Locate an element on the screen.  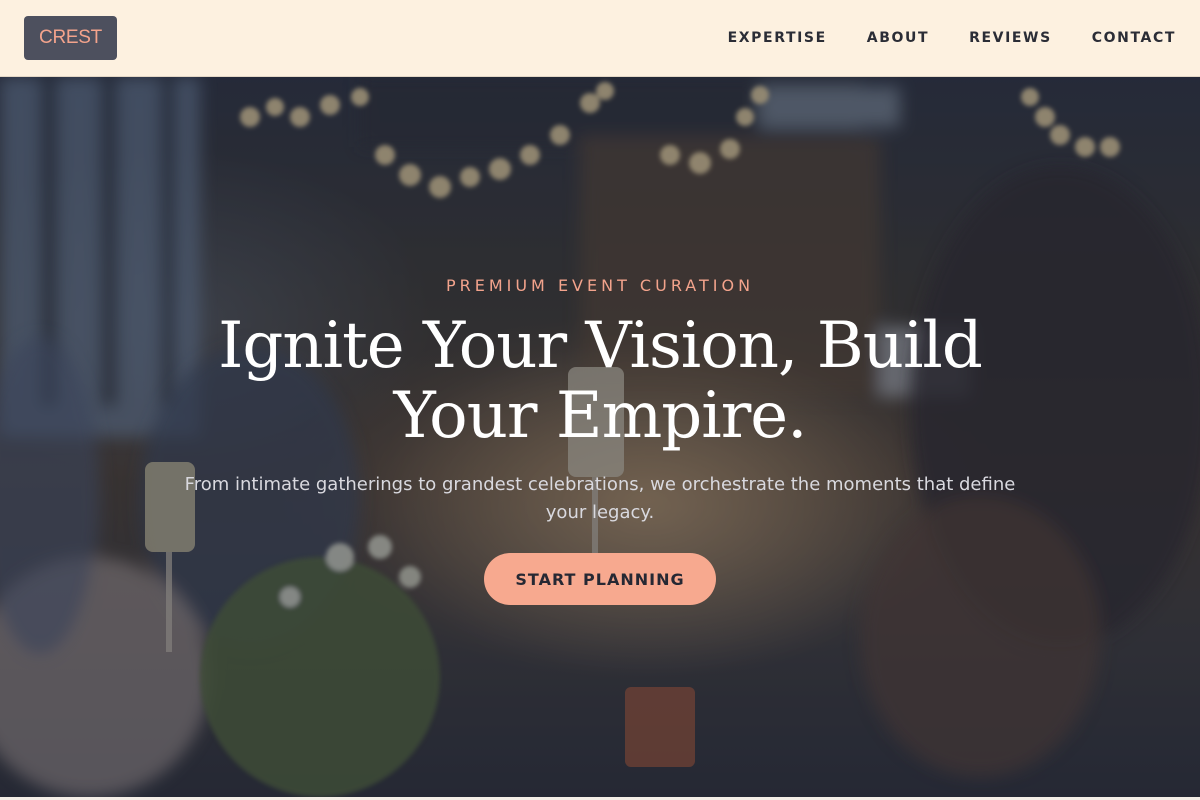
top-navbar: CREST EXPERTISE ABOUT REVIEWS CONTACT is located at coordinates (600, 38).